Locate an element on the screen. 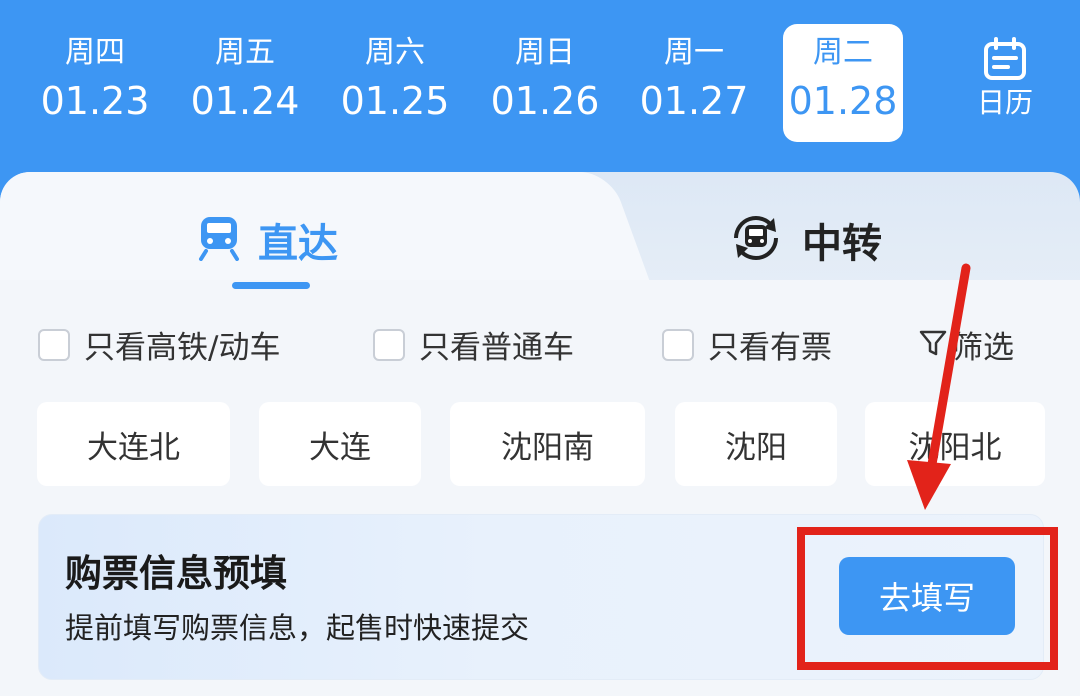  date-item: 周日 01.26 is located at coordinates (545, 83).